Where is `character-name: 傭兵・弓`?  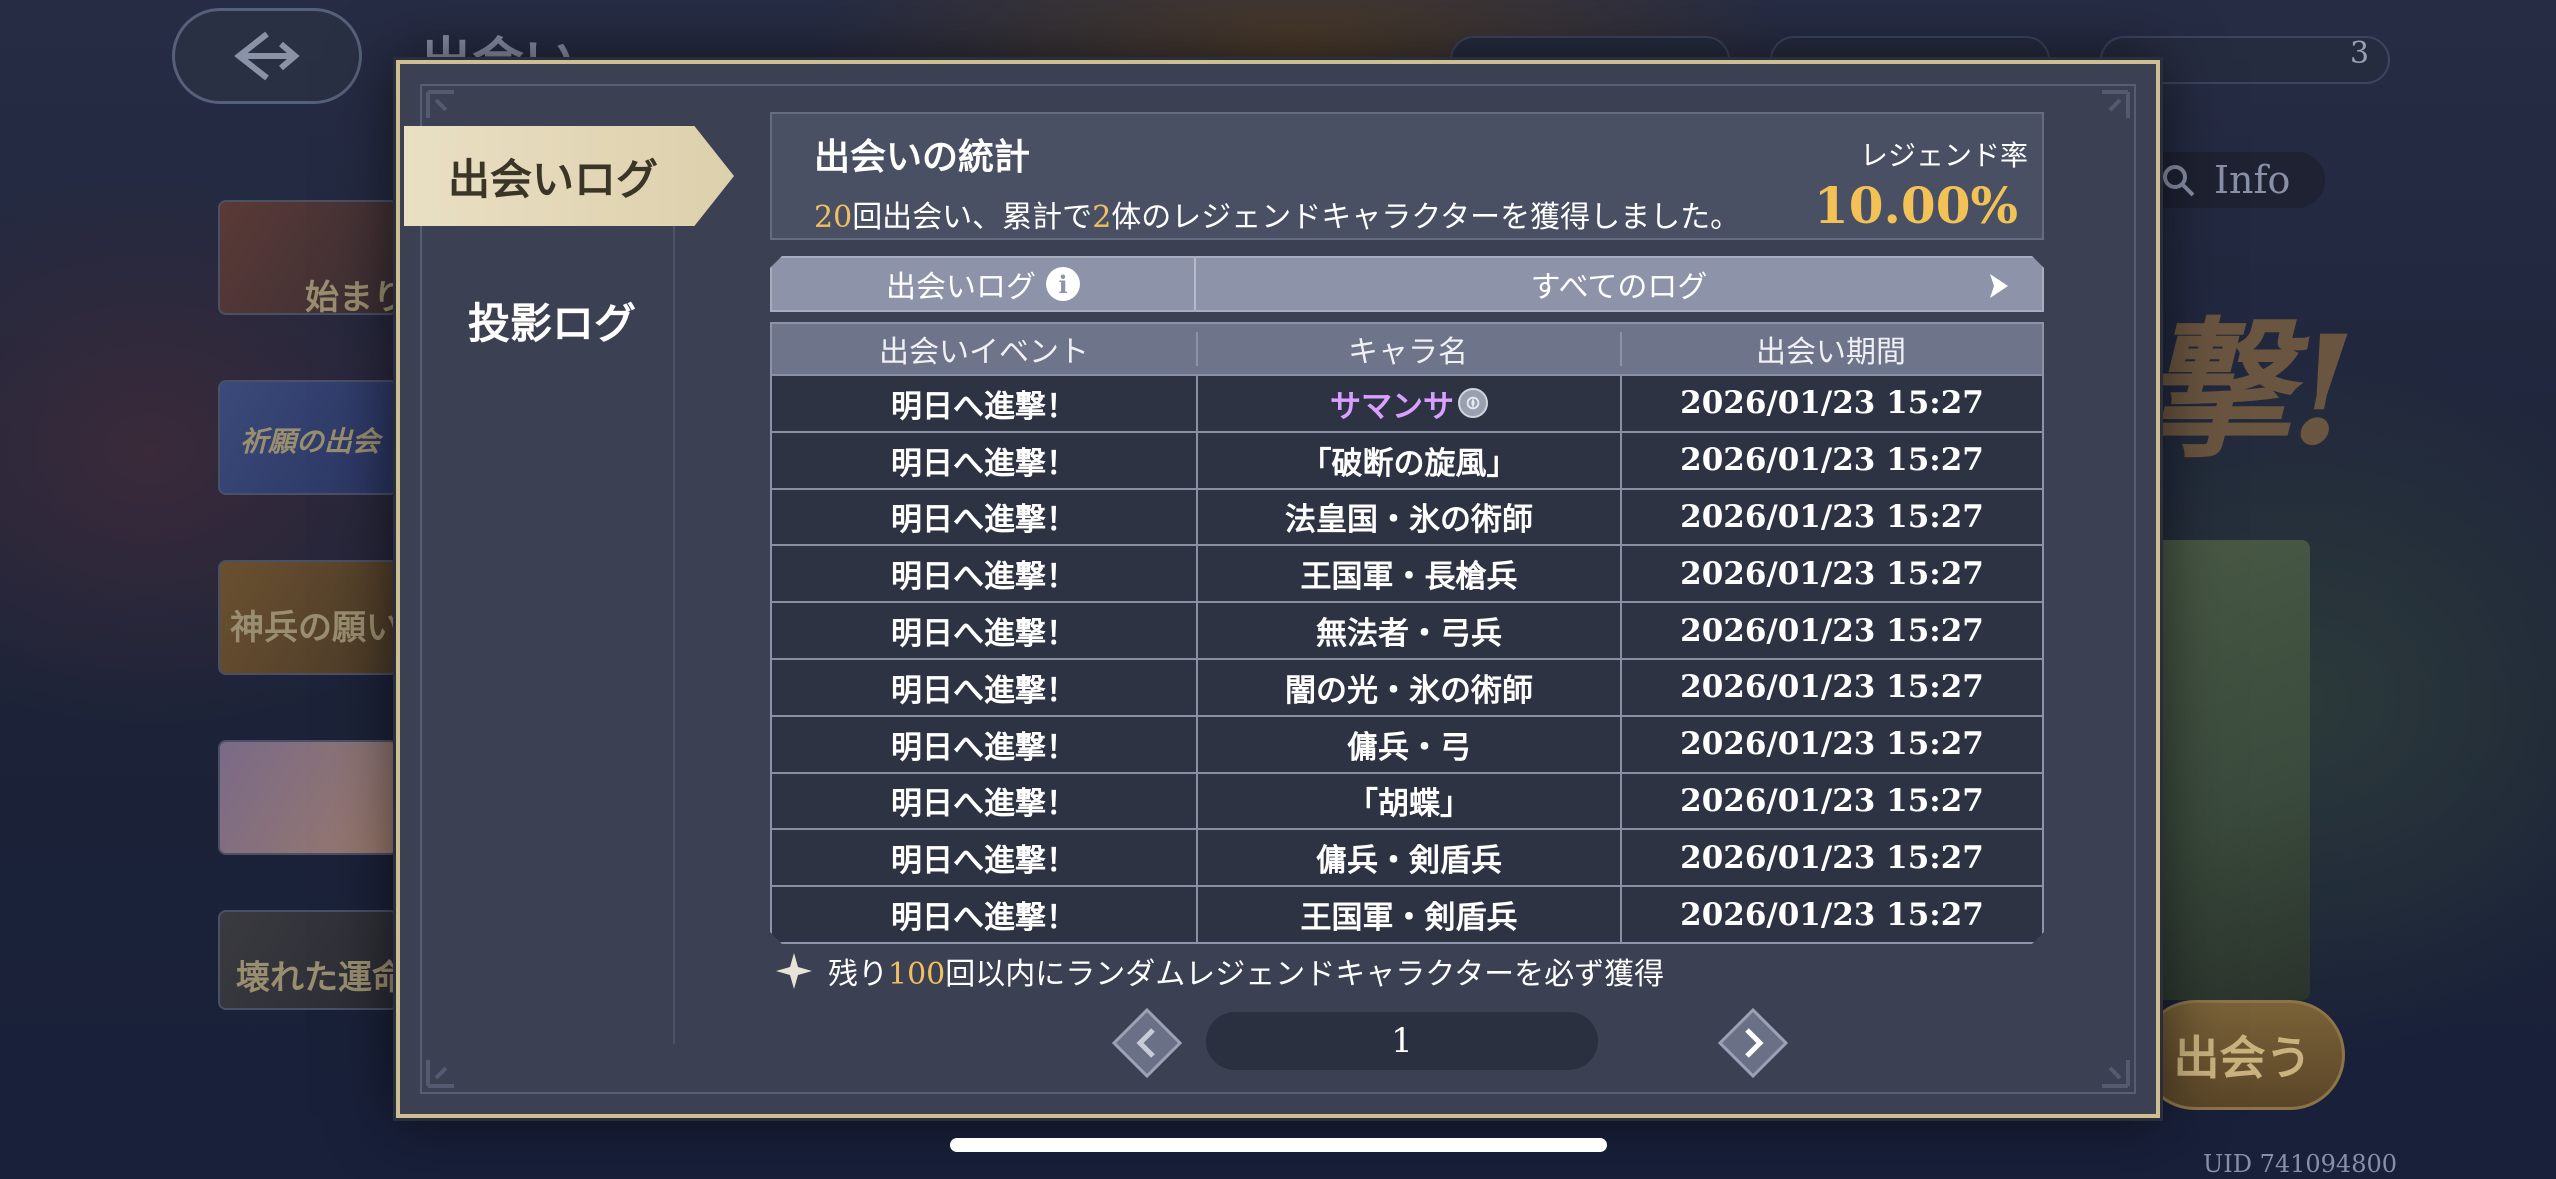
character-name: 傭兵・弓 is located at coordinates (1409, 747).